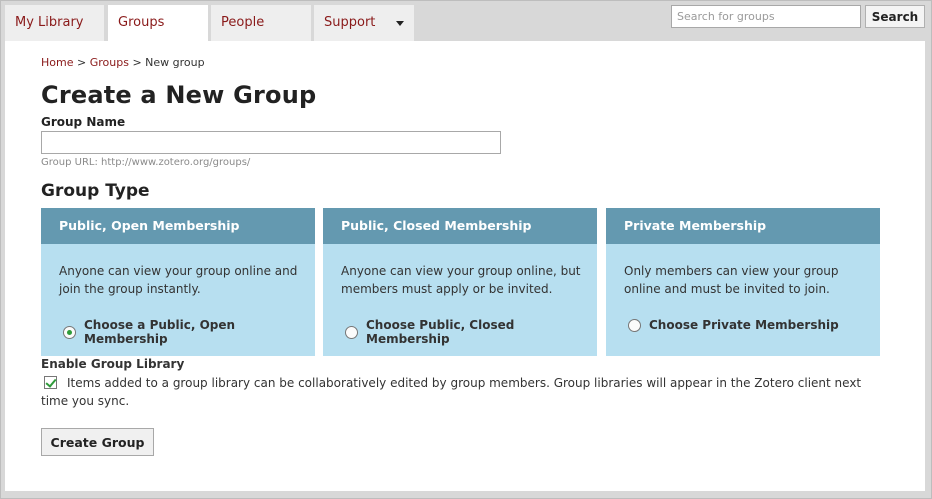 This screenshot has height=499, width=932. What do you see at coordinates (400, 23) in the screenshot?
I see `chevron-down-icon` at bounding box center [400, 23].